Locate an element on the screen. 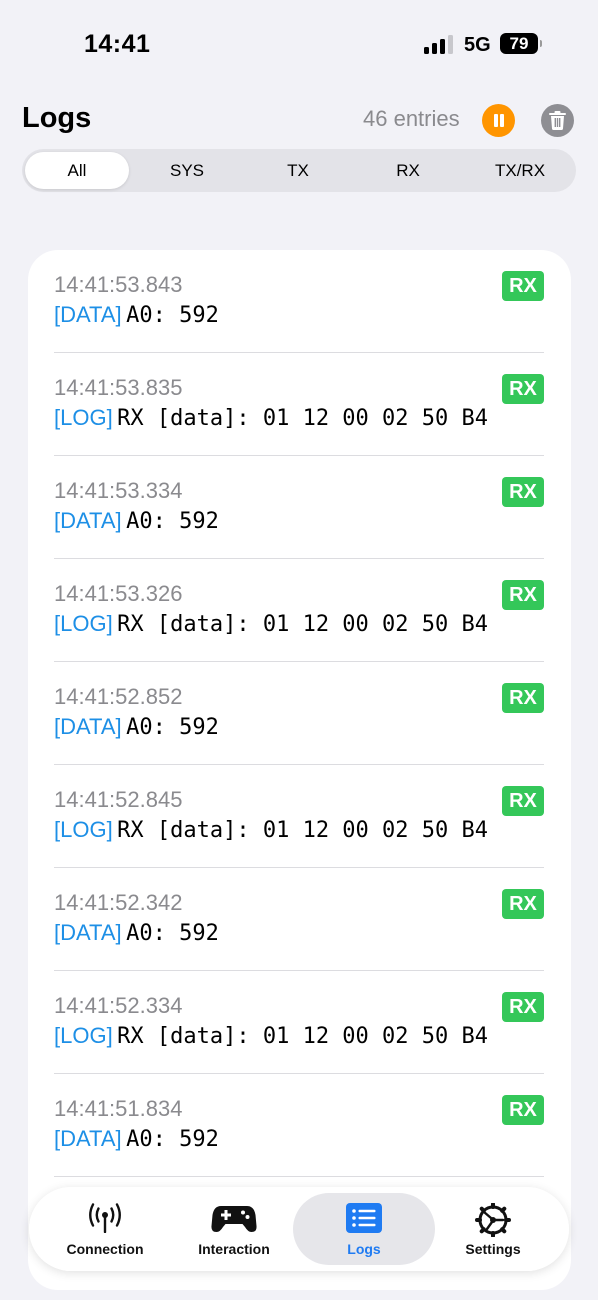 This screenshot has height=1300, width=598. status-time: 14:41 is located at coordinates (117, 44).